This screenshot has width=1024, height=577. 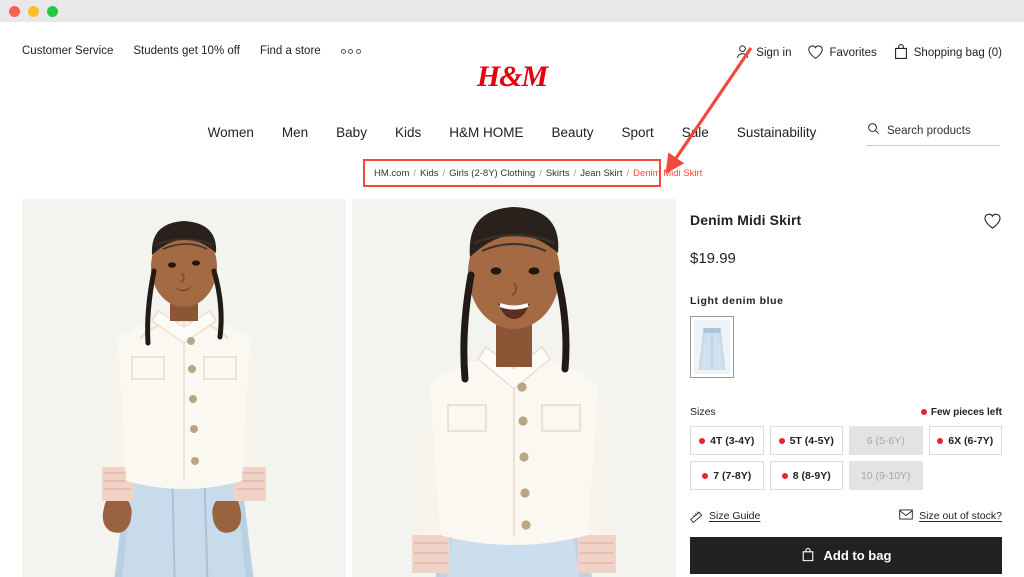 What do you see at coordinates (774, 53) in the screenshot?
I see `sign-in-label: Sign in` at bounding box center [774, 53].